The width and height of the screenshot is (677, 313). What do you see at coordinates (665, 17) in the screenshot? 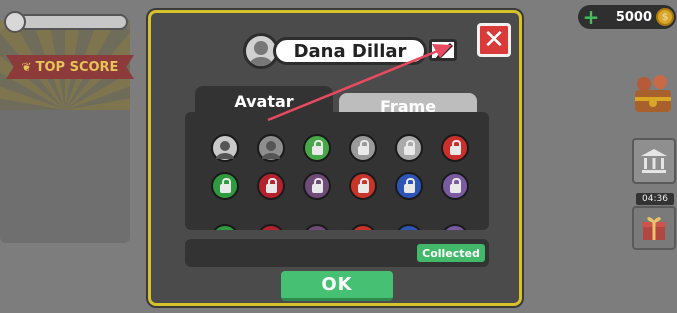
I see `coin-icon: $` at bounding box center [665, 17].